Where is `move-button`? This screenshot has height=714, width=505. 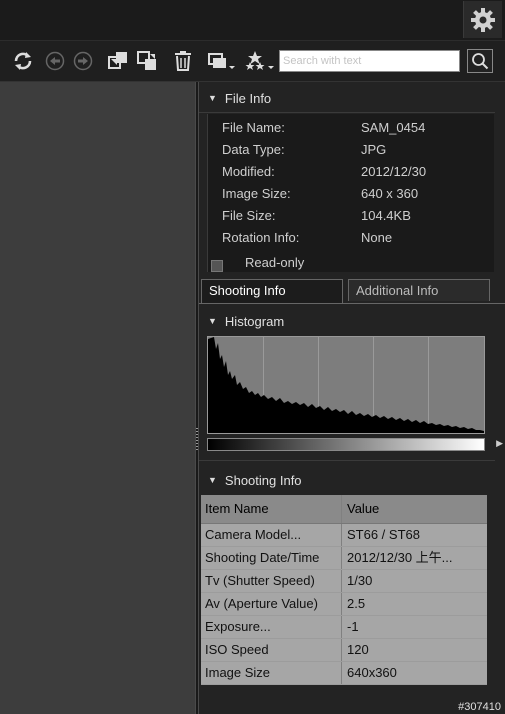
move-button is located at coordinates (147, 61).